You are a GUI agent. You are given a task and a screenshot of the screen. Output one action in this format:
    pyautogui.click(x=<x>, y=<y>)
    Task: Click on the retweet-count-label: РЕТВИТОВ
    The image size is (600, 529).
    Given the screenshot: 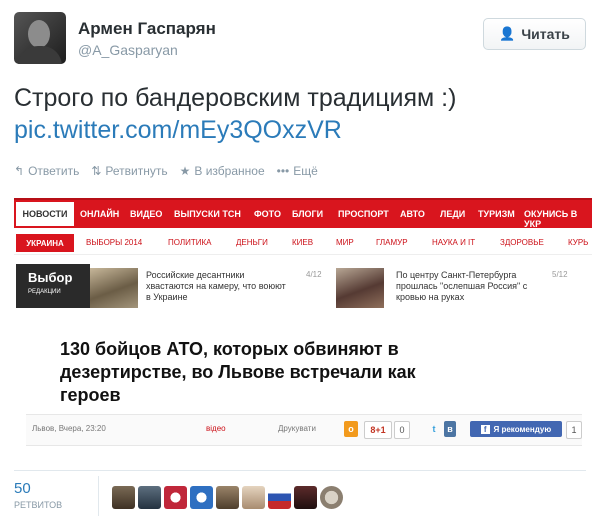 What is the action you would take?
    pyautogui.click(x=38, y=505)
    